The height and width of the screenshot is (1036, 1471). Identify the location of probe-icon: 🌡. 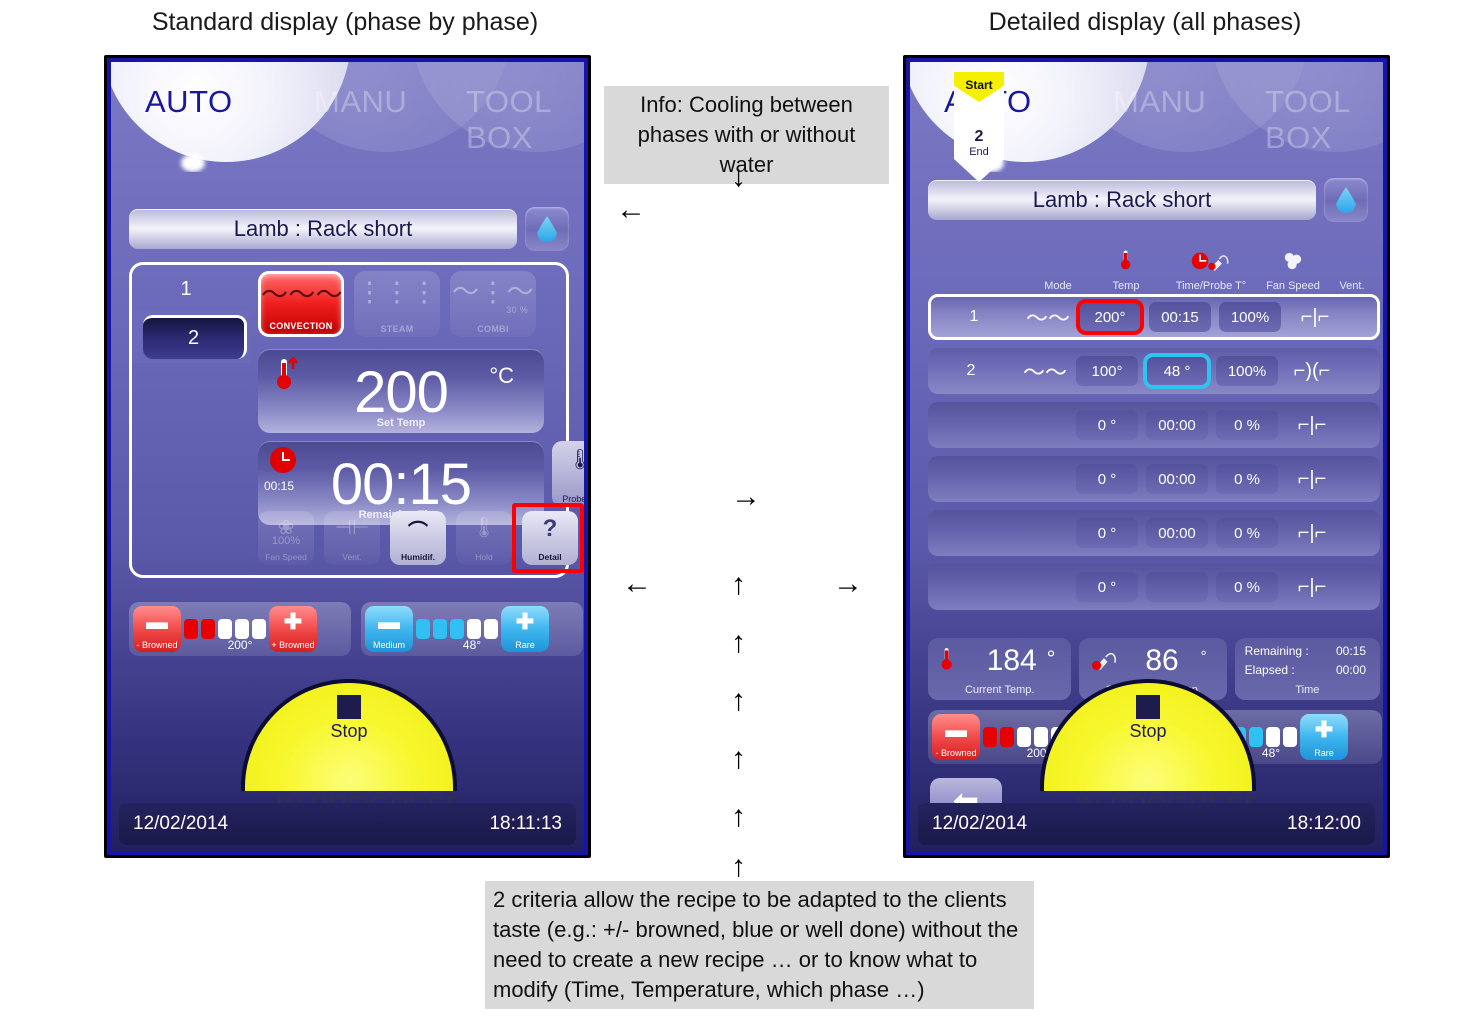
(568, 459).